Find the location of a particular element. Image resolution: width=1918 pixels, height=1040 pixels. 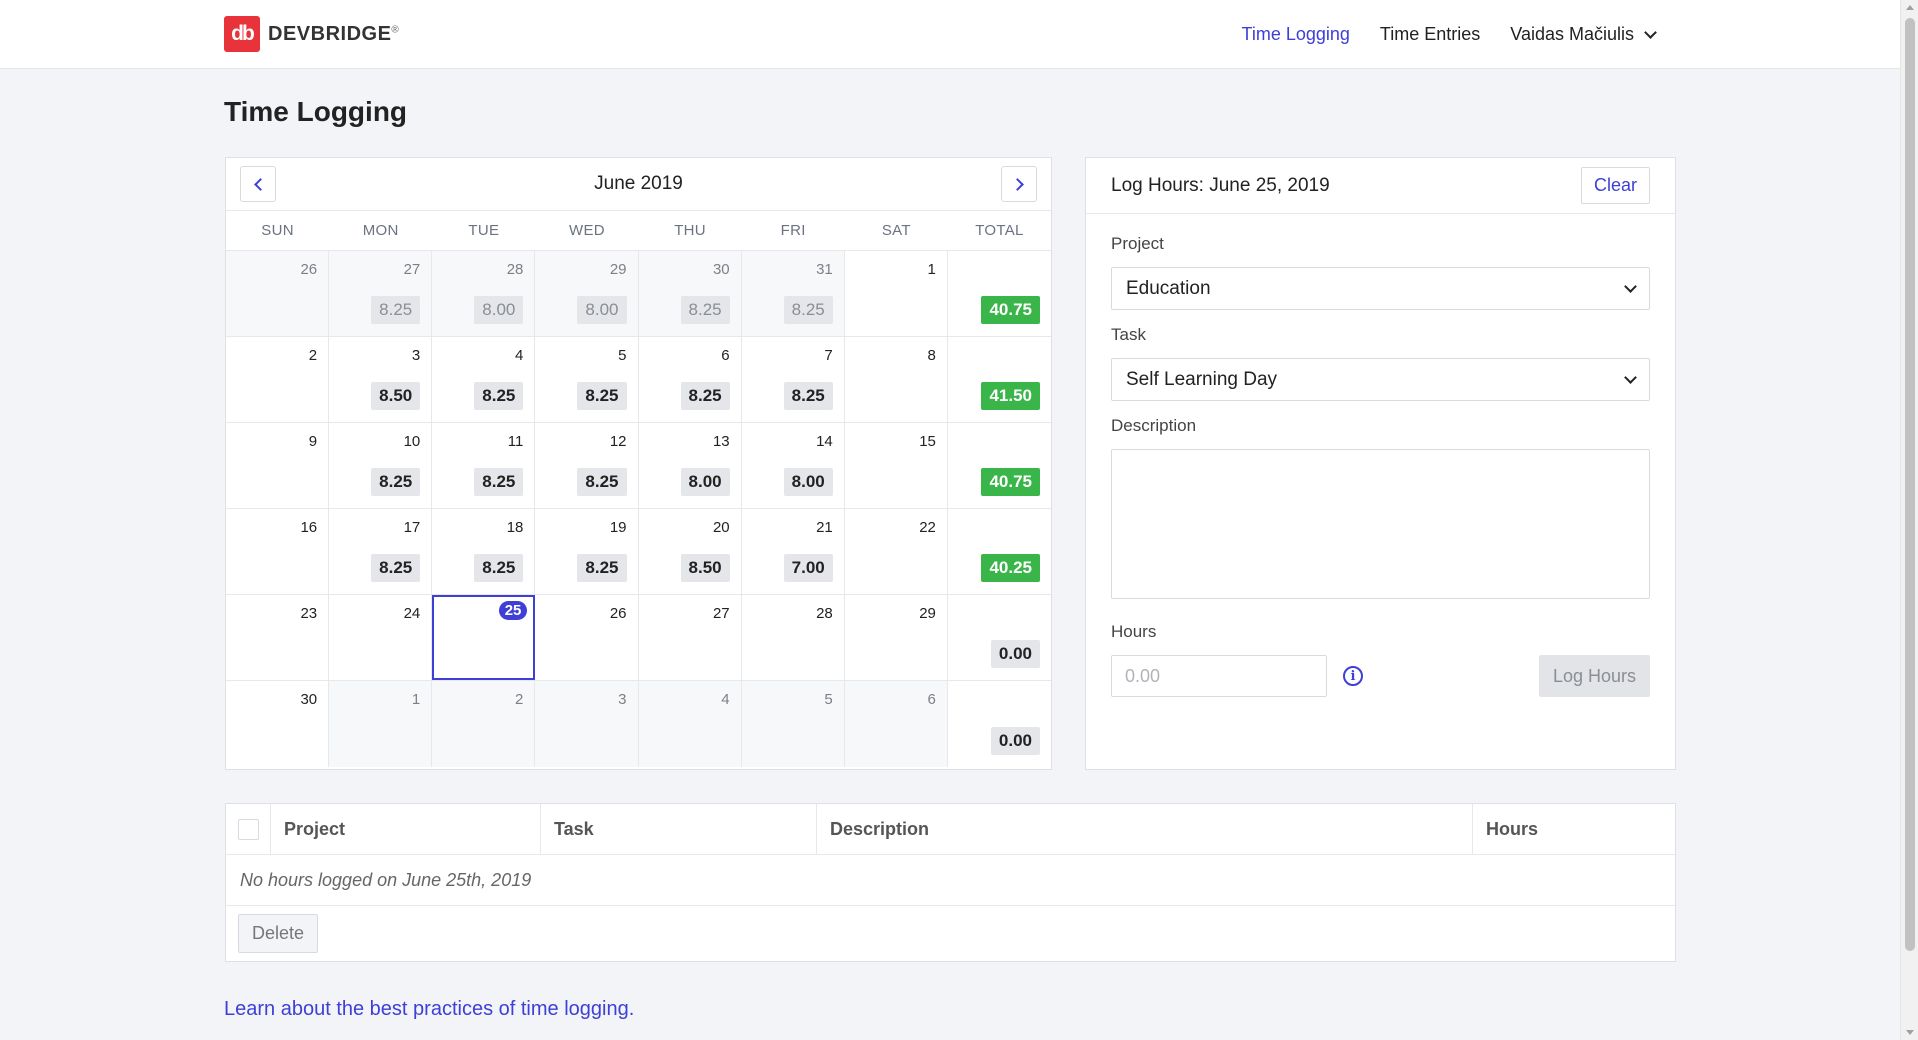

calendar-day: 24 is located at coordinates (381, 637).